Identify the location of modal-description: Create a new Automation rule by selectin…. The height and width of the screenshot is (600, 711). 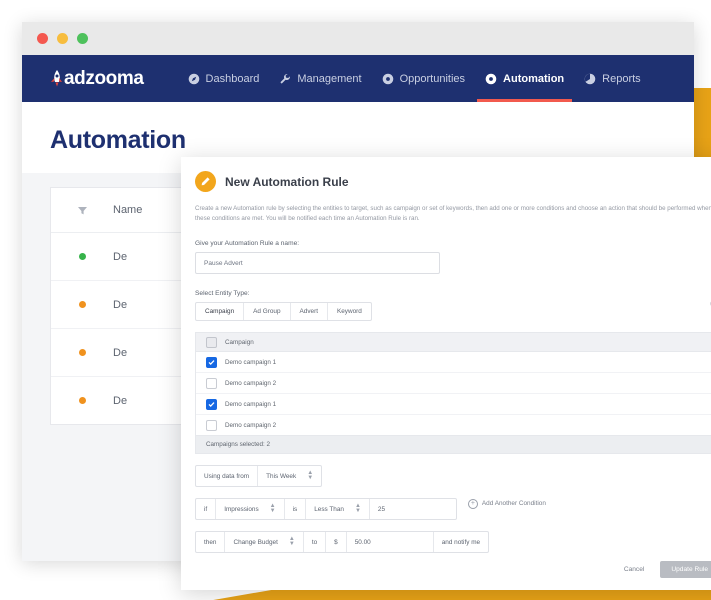
(453, 213).